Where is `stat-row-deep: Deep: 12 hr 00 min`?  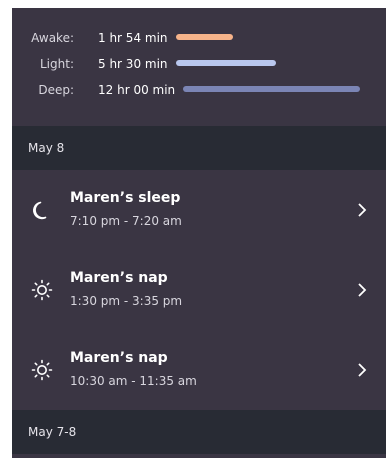
stat-row-deep: Deep: 12 hr 00 min is located at coordinates (199, 90).